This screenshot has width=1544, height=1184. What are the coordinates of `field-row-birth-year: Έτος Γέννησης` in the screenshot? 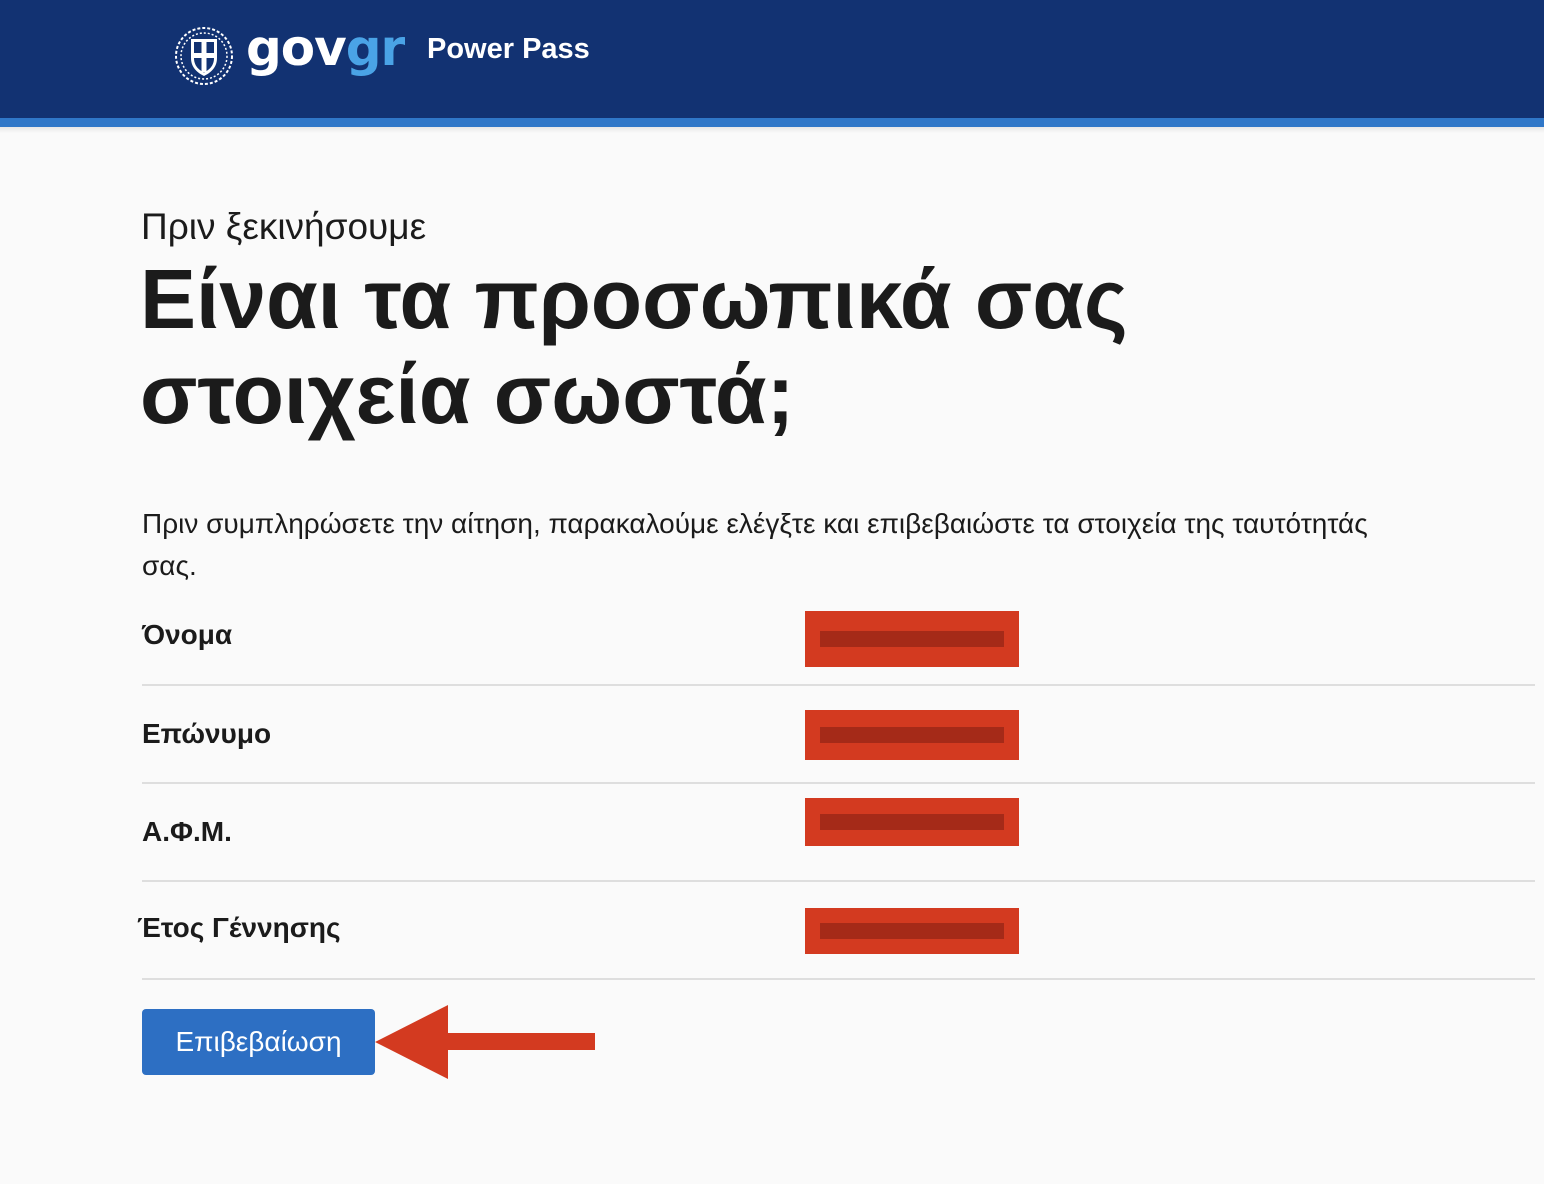 It's located at (836, 931).